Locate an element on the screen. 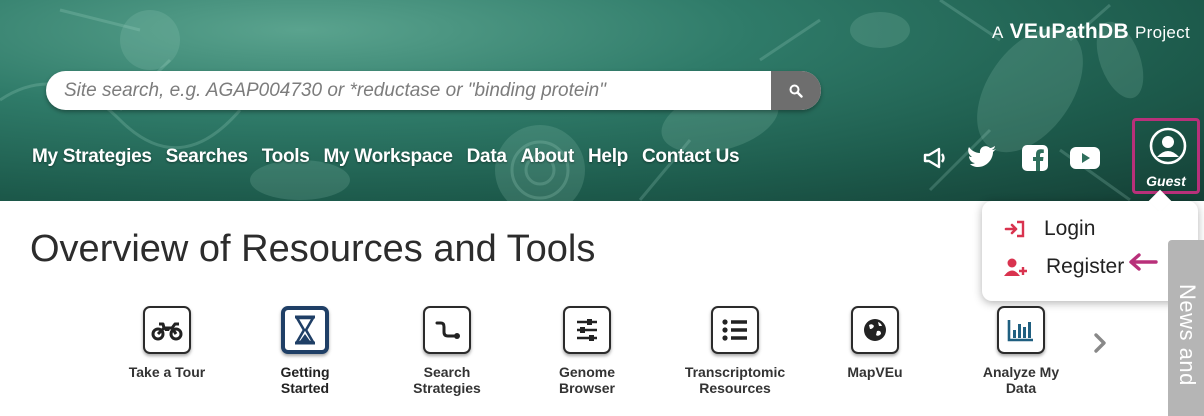  globe-icon is located at coordinates (875, 330).